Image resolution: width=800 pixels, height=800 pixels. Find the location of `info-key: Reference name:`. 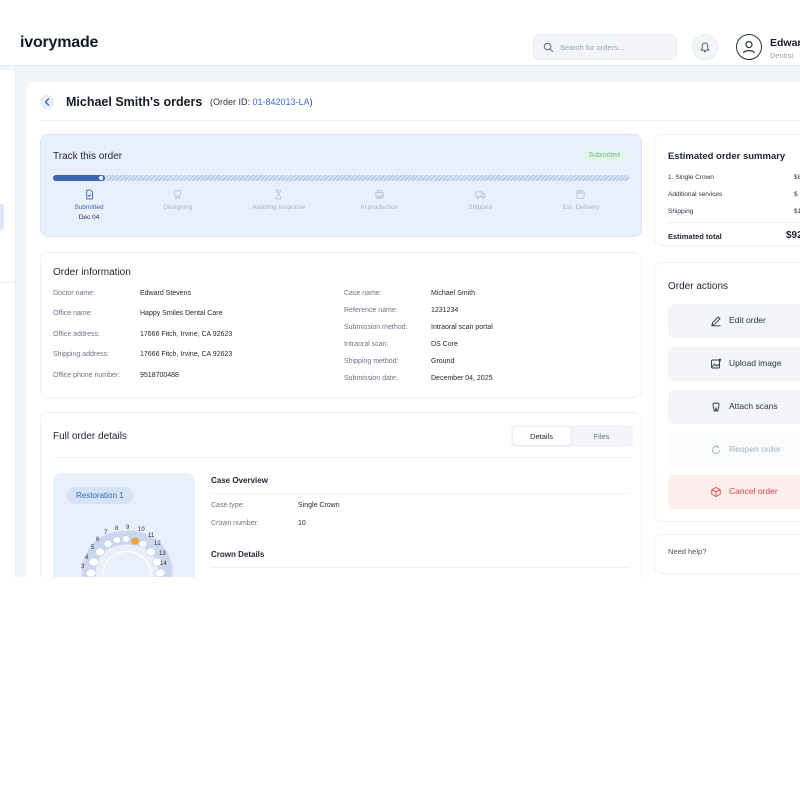

info-key: Reference name: is located at coordinates (371, 310).